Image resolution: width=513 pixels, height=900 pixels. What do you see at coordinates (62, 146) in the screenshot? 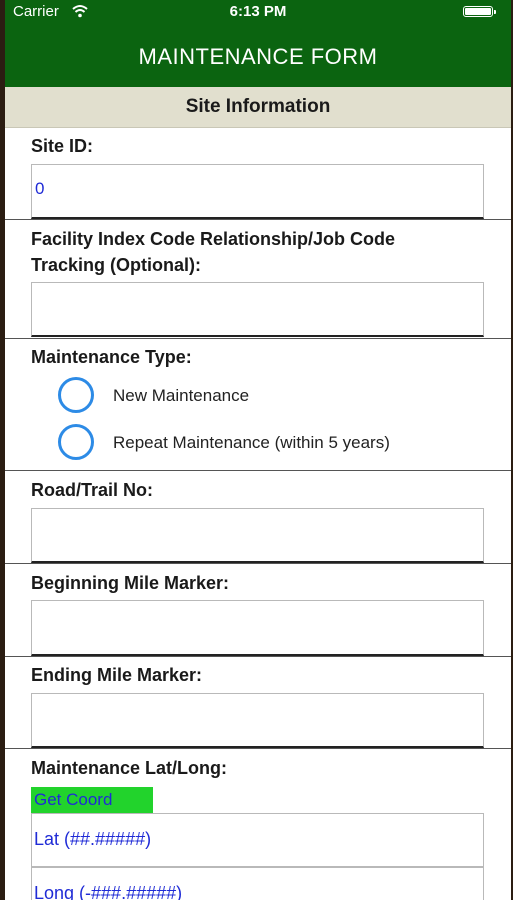
I see `site-id-label: Site ID:` at bounding box center [62, 146].